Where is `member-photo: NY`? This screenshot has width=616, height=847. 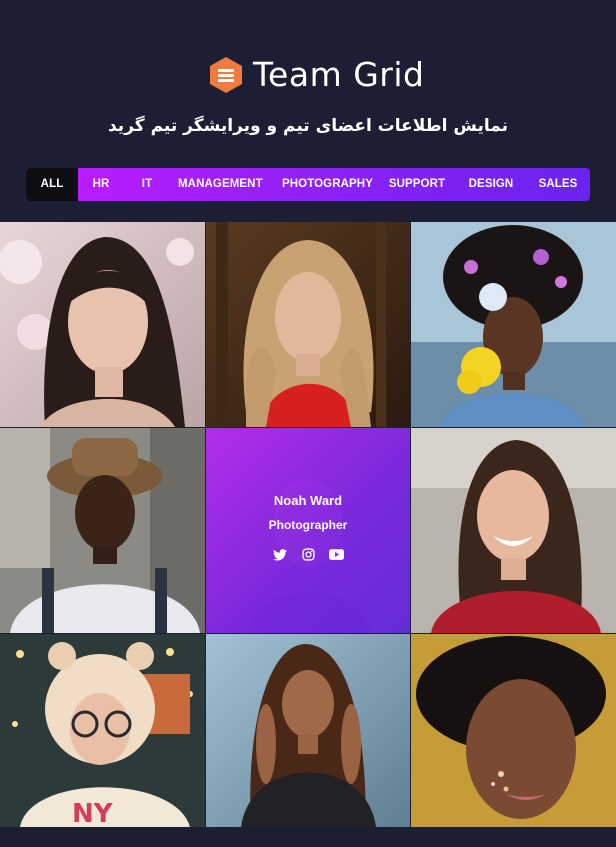 member-photo: NY is located at coordinates (102, 730).